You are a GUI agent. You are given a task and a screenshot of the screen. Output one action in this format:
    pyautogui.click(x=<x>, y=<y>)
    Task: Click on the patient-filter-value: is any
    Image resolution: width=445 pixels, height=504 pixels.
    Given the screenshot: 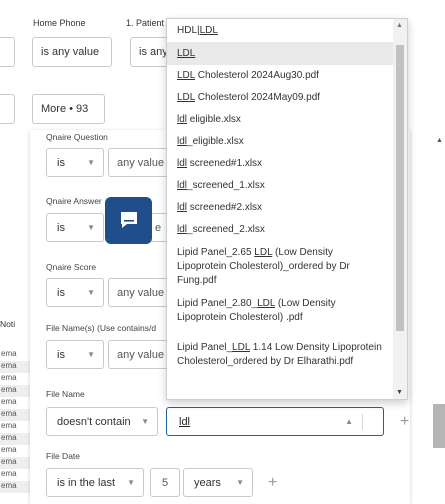 What is the action you would take?
    pyautogui.click(x=153, y=52)
    